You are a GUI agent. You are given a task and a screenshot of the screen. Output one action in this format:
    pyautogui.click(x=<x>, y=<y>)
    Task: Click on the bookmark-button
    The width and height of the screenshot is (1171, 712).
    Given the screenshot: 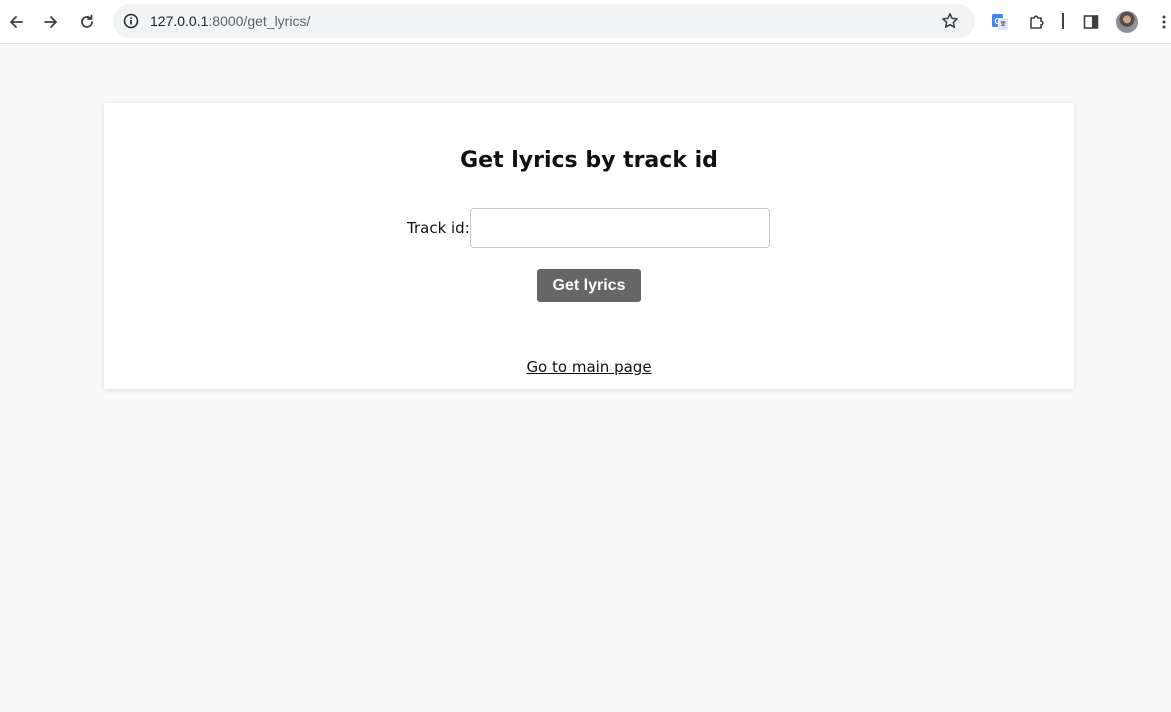 What is the action you would take?
    pyautogui.click(x=950, y=21)
    